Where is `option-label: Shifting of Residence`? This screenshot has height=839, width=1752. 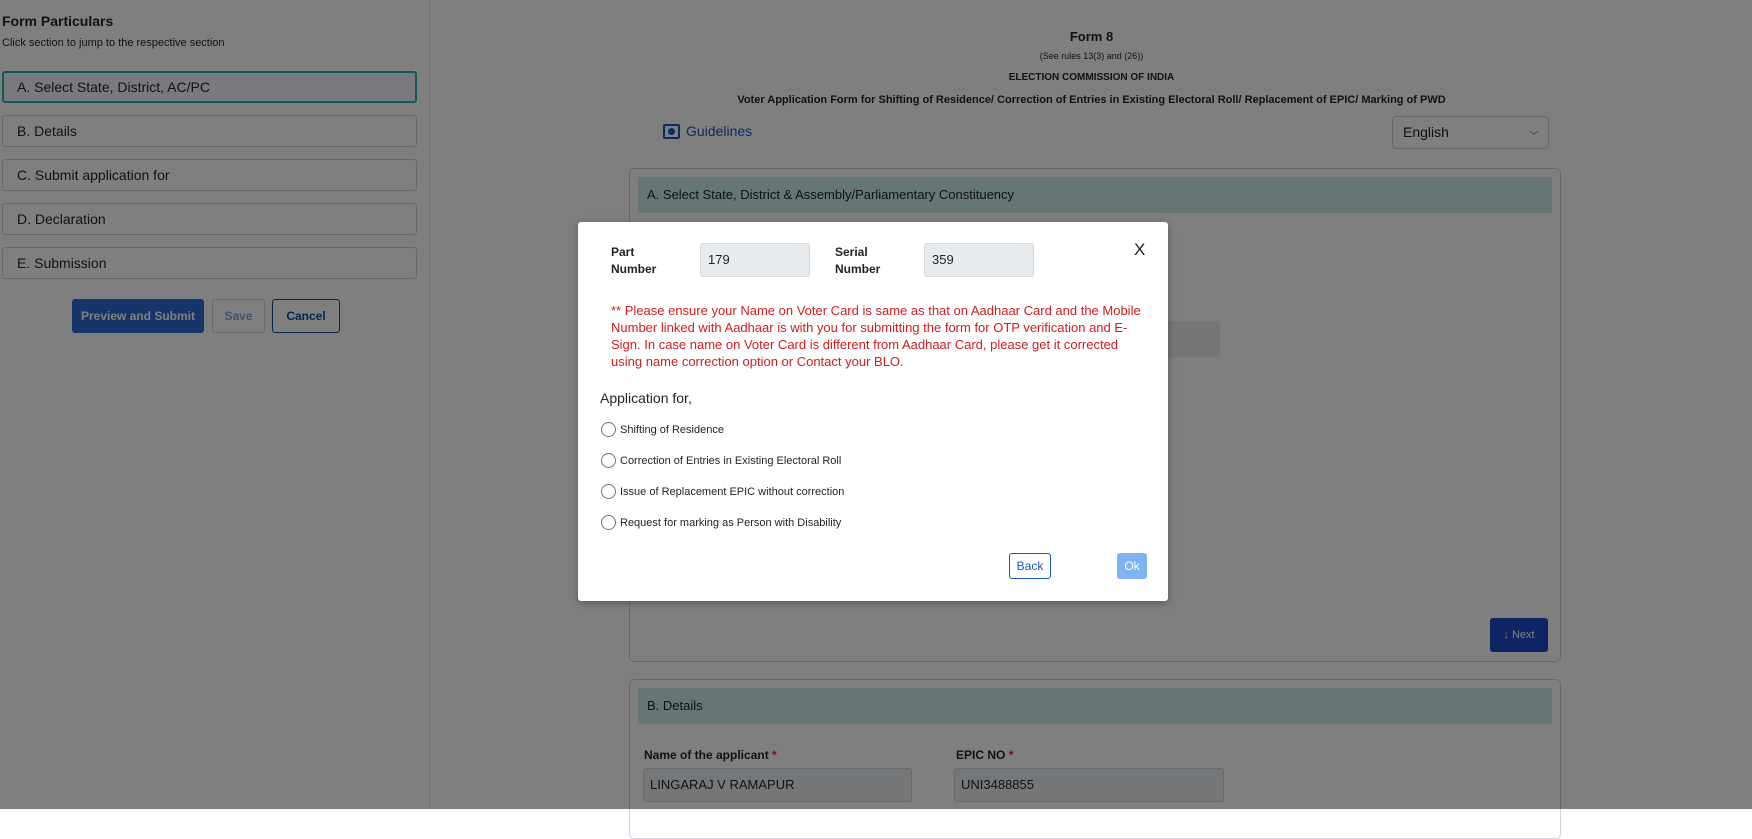 option-label: Shifting of Residence is located at coordinates (672, 429).